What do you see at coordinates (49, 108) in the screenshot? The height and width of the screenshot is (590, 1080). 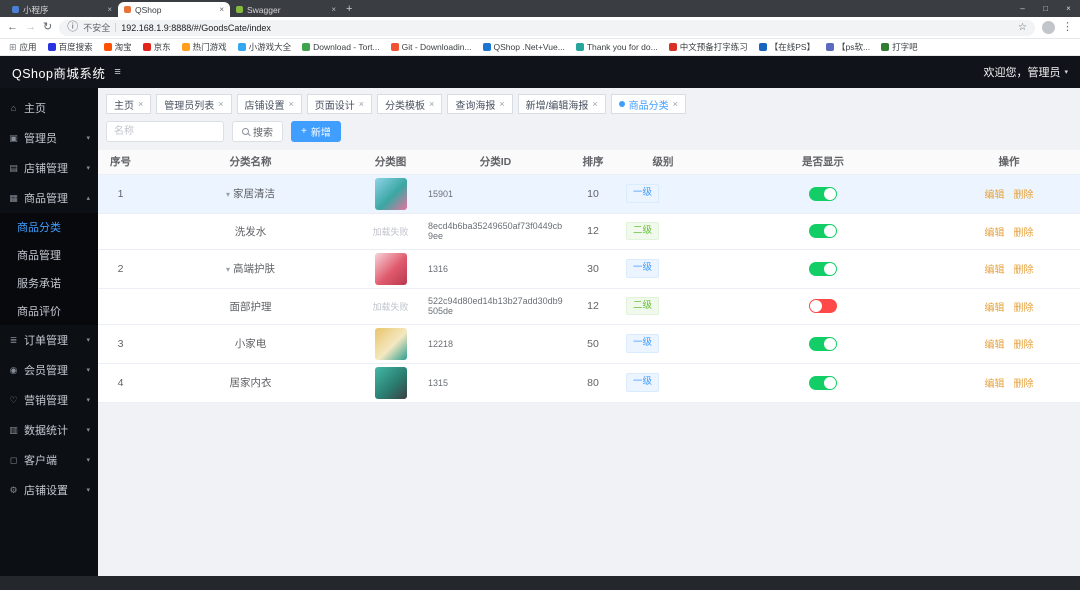 I see `sidebar-item: ⌂ 主页` at bounding box center [49, 108].